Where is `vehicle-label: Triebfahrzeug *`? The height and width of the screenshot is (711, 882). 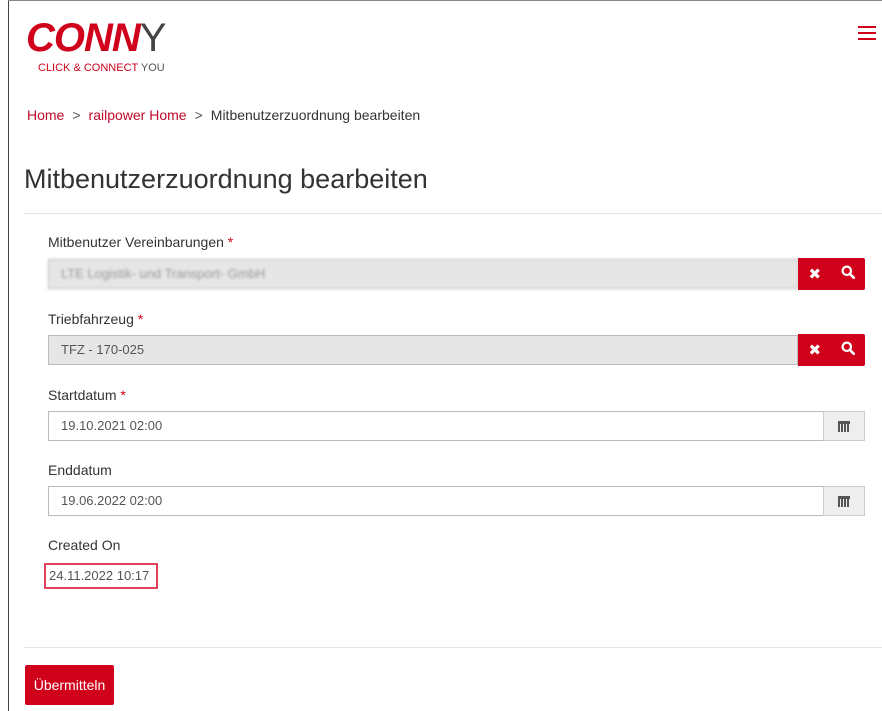 vehicle-label: Triebfahrzeug * is located at coordinates (96, 319).